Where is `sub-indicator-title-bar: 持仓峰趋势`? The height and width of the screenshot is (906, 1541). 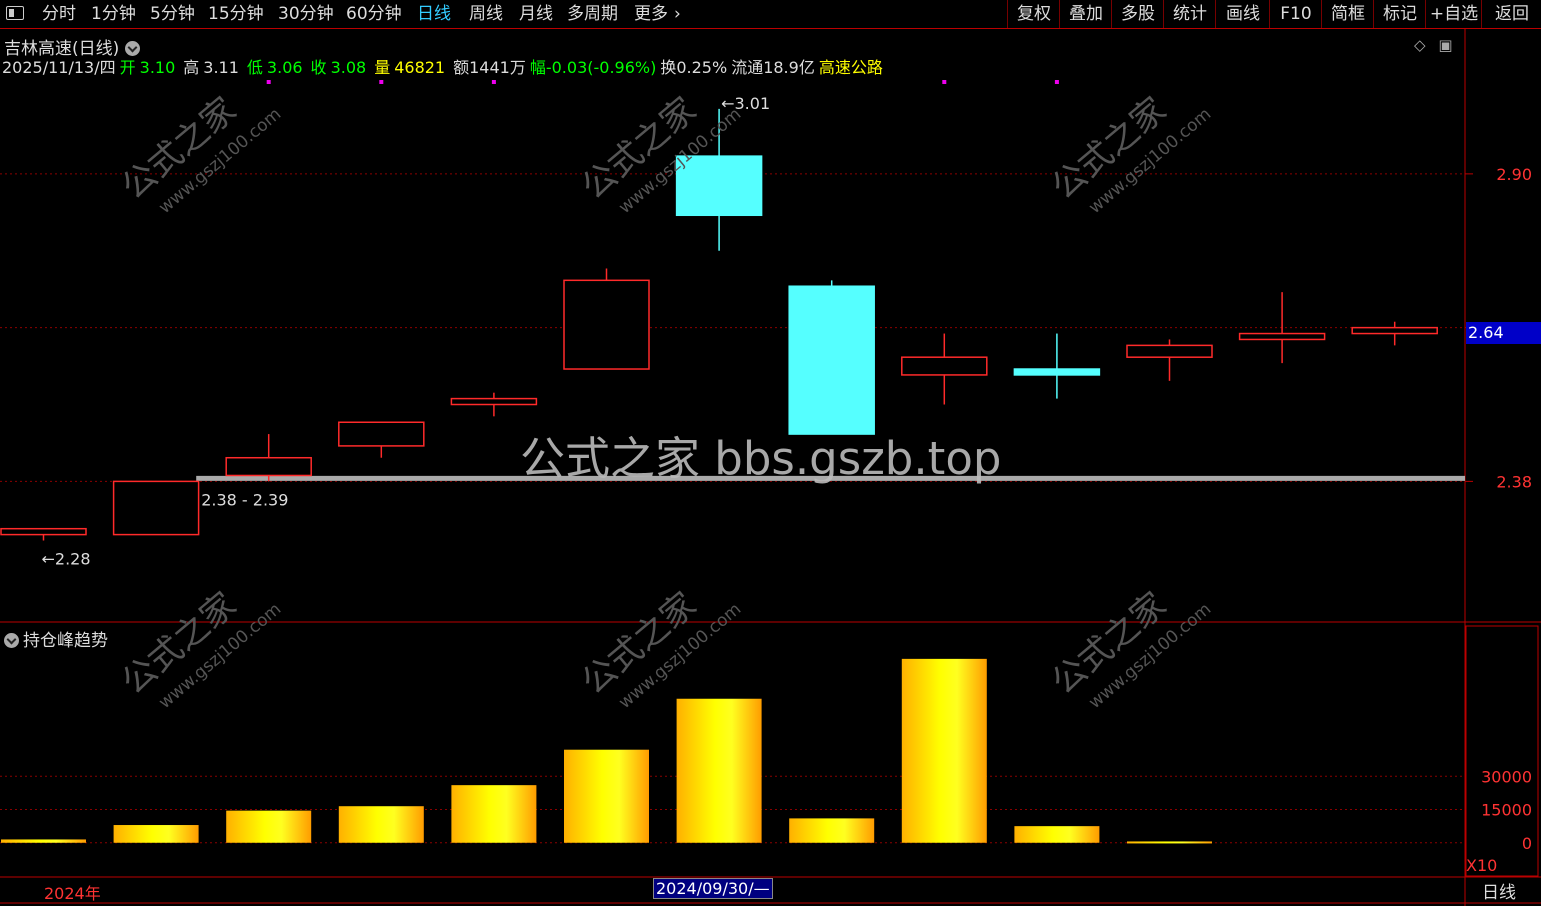 sub-indicator-title-bar: 持仓峰趋势 is located at coordinates (56, 638).